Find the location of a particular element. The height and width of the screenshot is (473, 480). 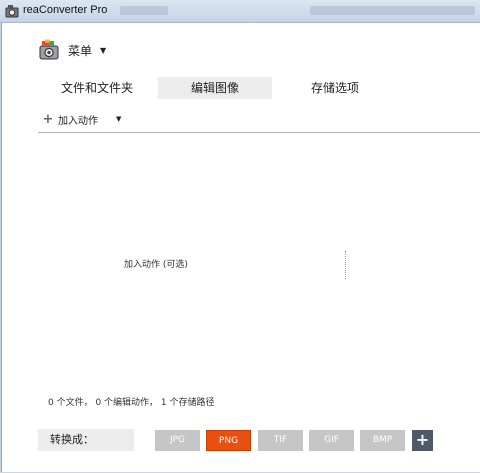

format-button-gif: GIF is located at coordinates (331, 440).